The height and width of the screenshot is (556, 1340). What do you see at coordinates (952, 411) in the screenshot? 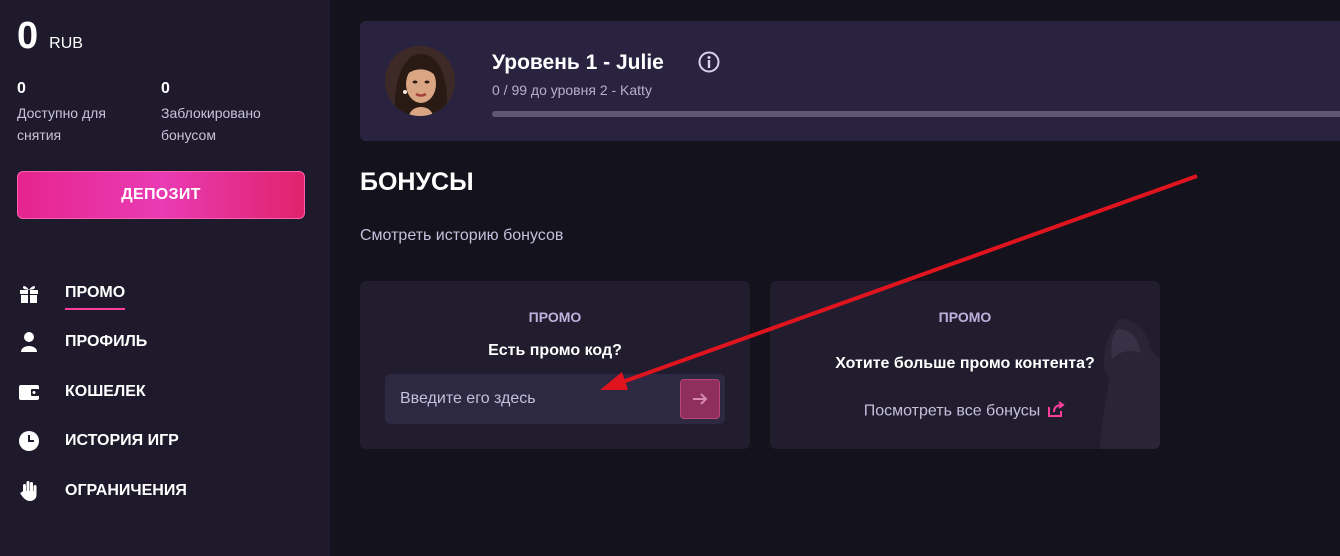
I see `all-bonuses-link-label: Посмотреть все бонусы` at bounding box center [952, 411].